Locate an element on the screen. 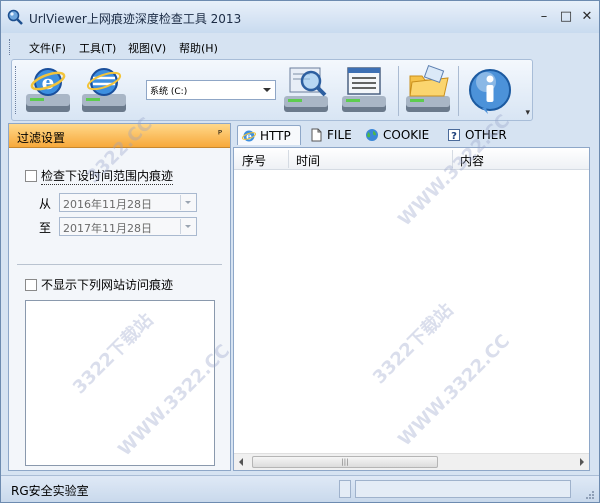 The height and width of the screenshot is (503, 600). menu-file: 文件(F) is located at coordinates (47, 48).